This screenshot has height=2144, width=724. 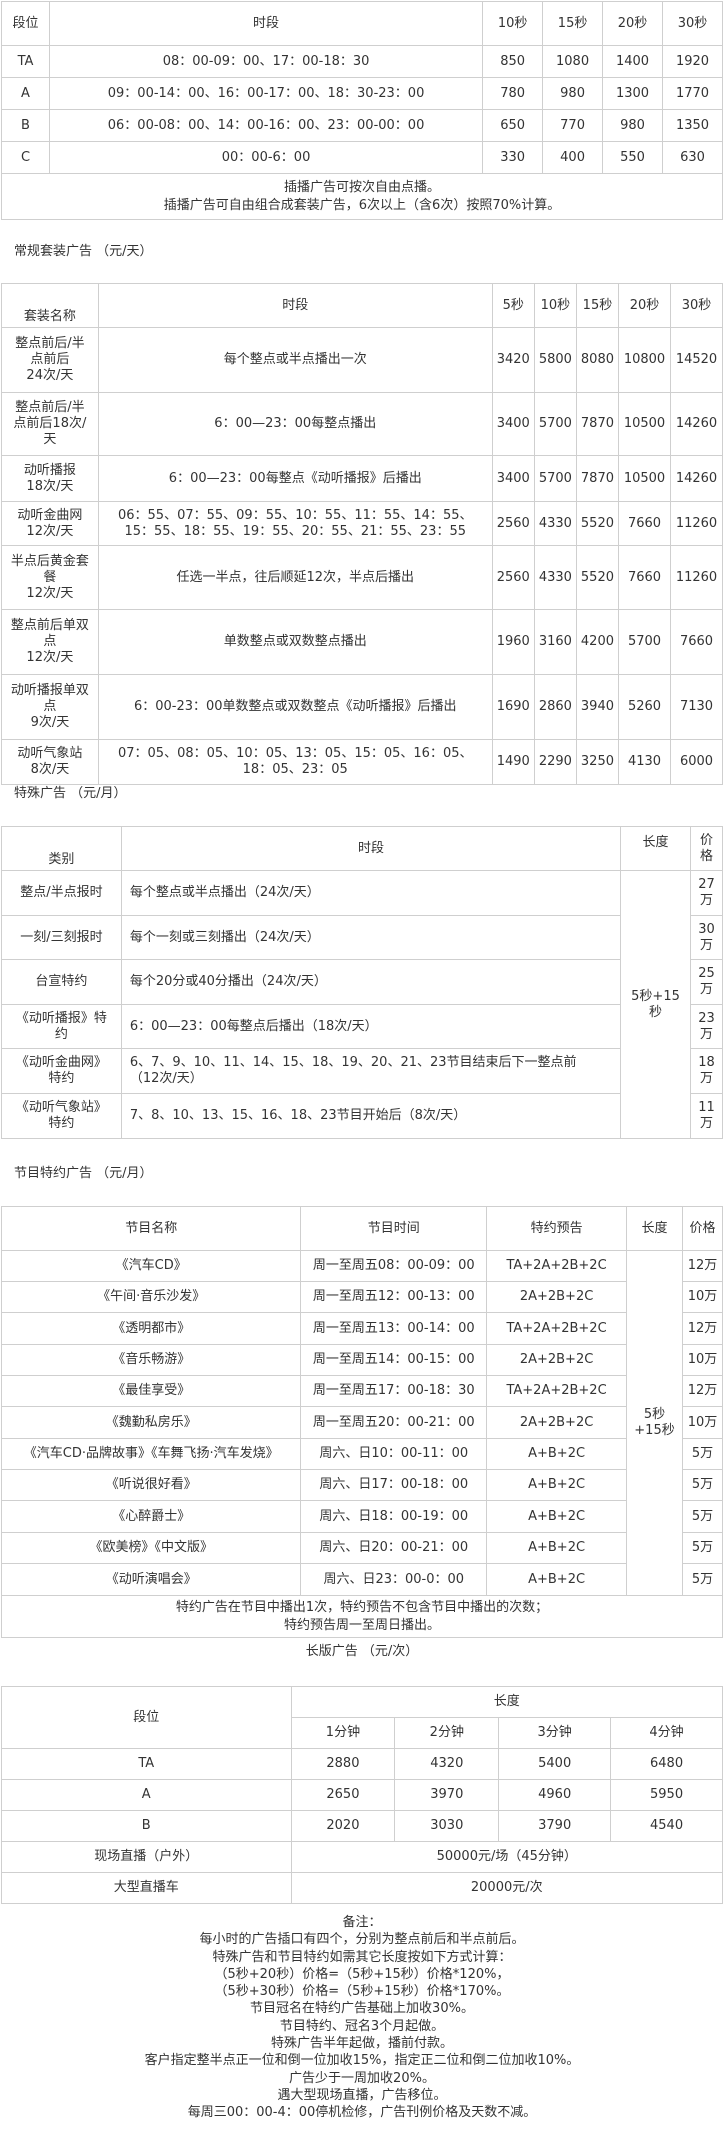 What do you see at coordinates (557, 1297) in the screenshot?
I see `sponsor-preview-cell: 2A+2B+2C` at bounding box center [557, 1297].